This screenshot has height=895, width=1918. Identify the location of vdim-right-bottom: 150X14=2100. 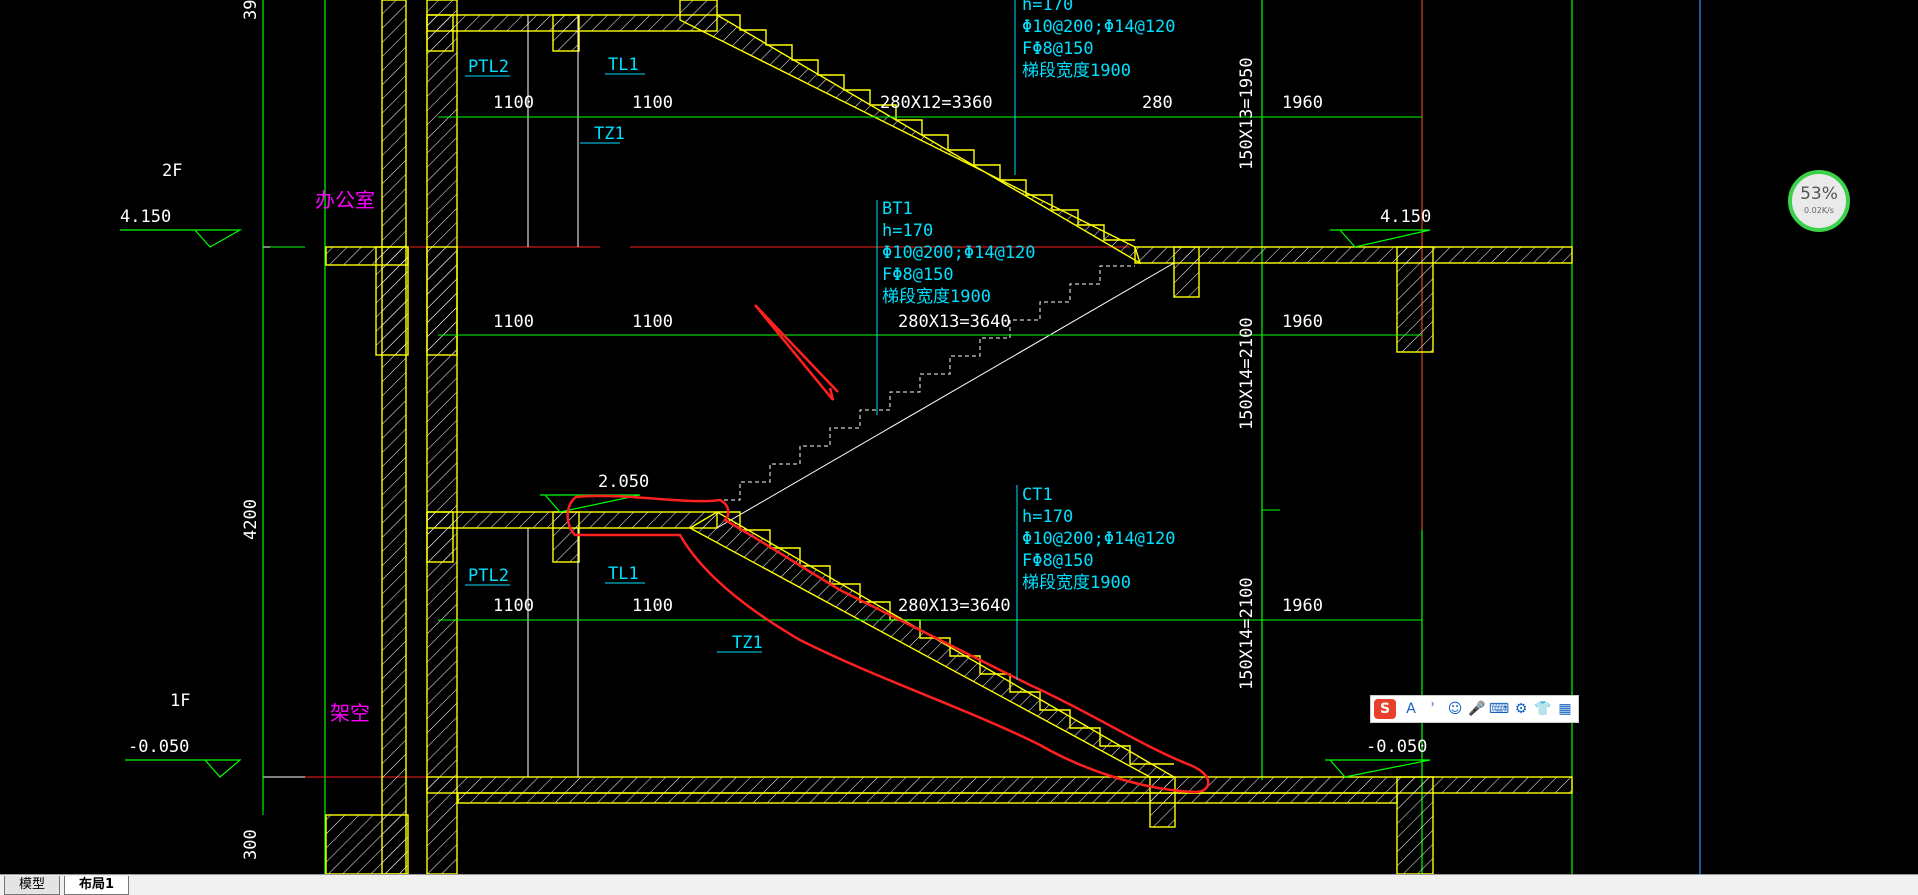
(1247, 633).